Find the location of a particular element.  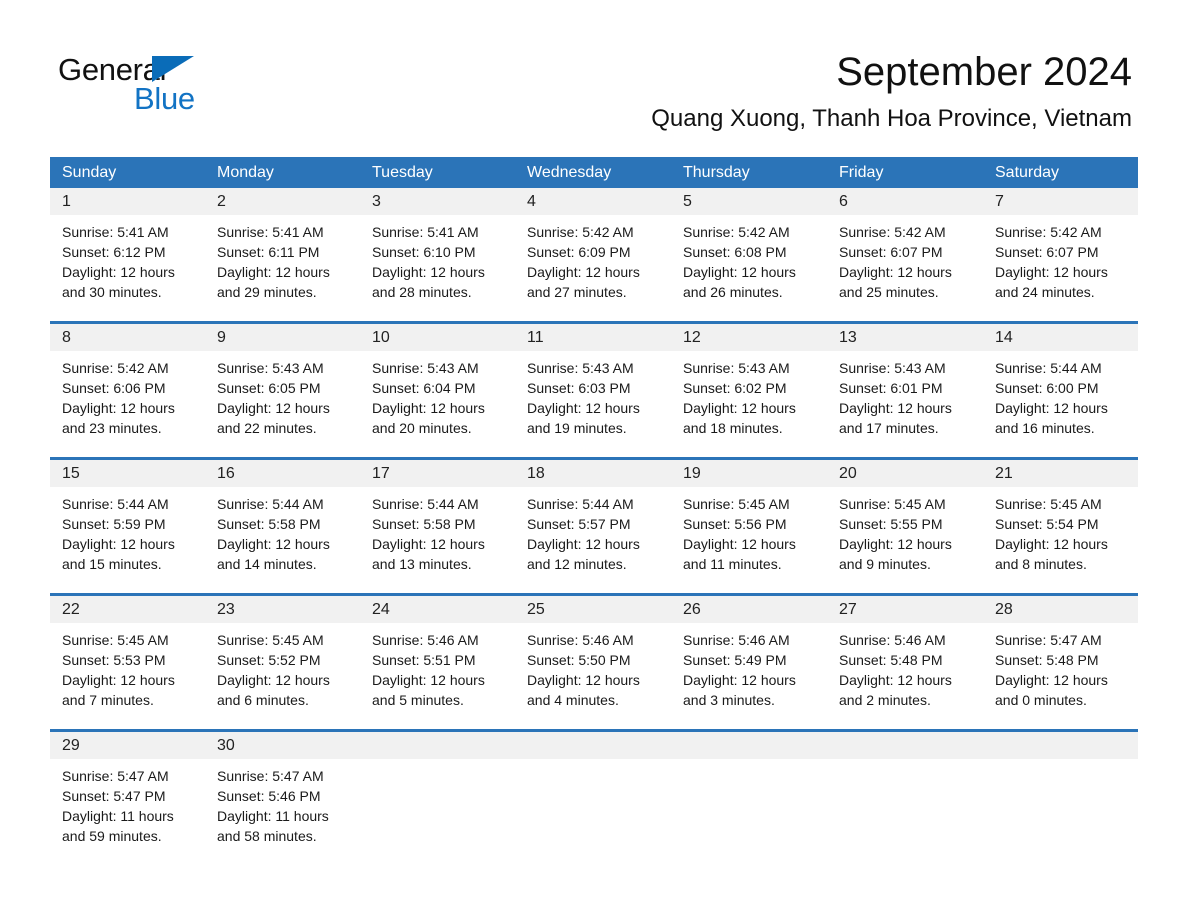

day-number-cell: 13 is located at coordinates (905, 337).